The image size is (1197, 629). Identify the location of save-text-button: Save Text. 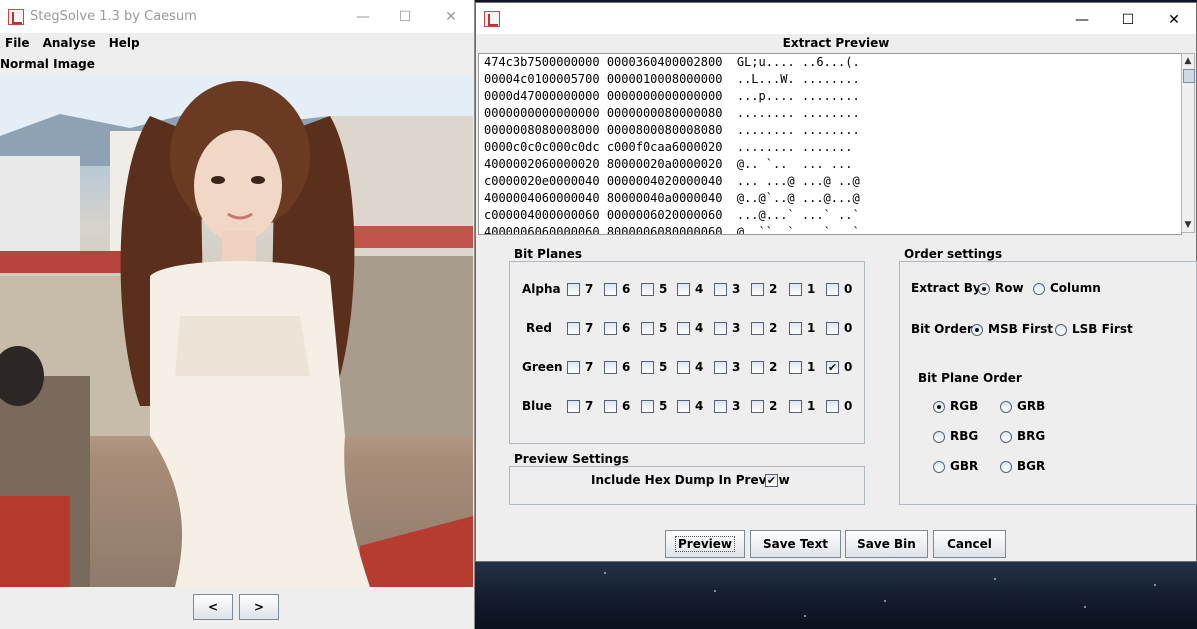
(795, 544).